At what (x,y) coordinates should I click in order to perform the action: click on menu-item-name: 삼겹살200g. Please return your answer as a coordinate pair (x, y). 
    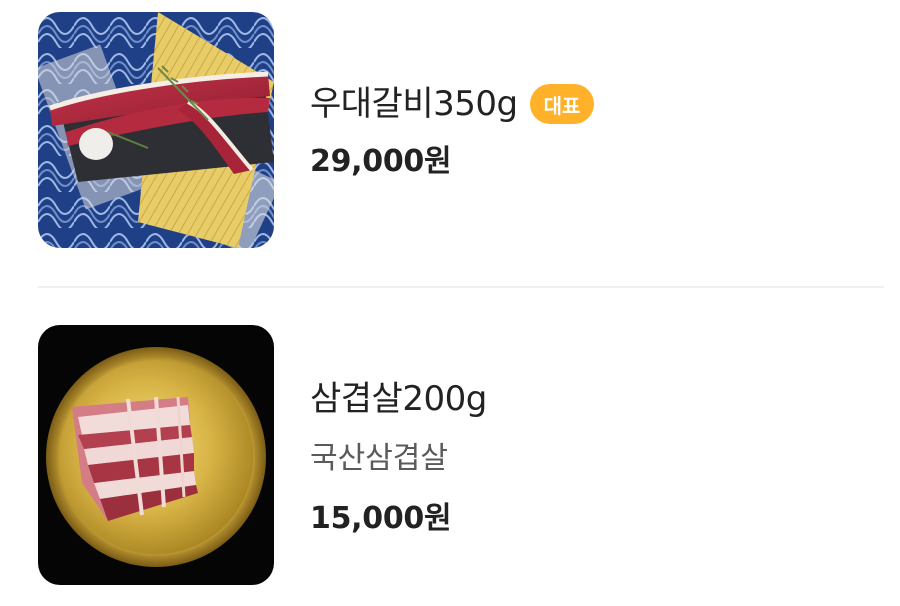
    Looking at the image, I should click on (398, 399).